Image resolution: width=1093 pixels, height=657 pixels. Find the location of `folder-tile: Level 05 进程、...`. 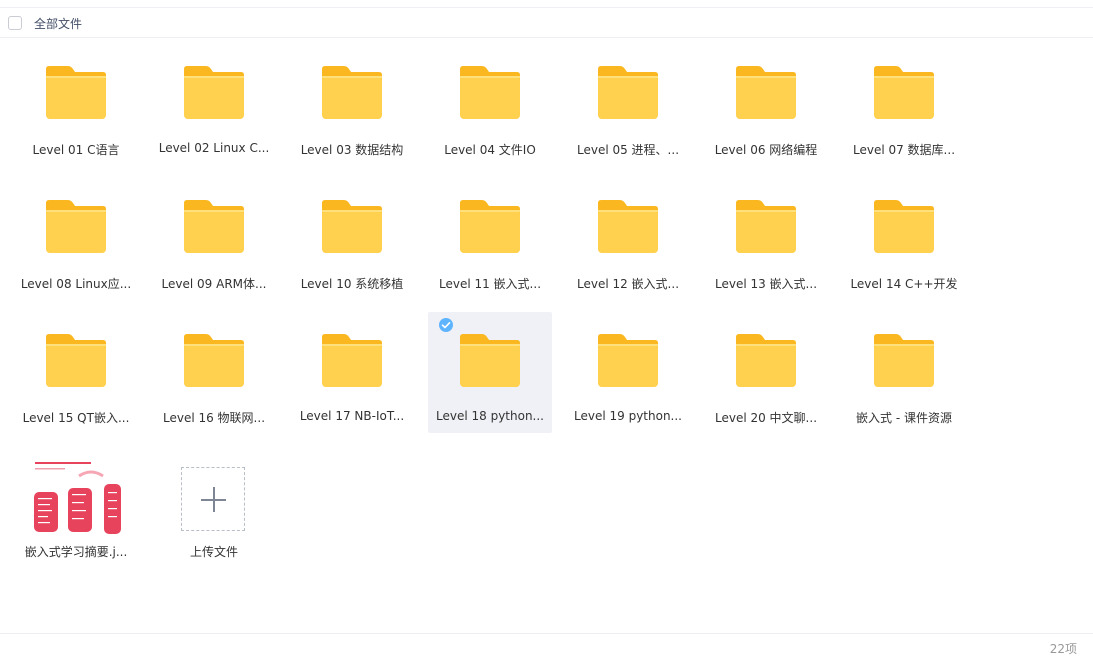

folder-tile: Level 05 进程、... is located at coordinates (628, 104).